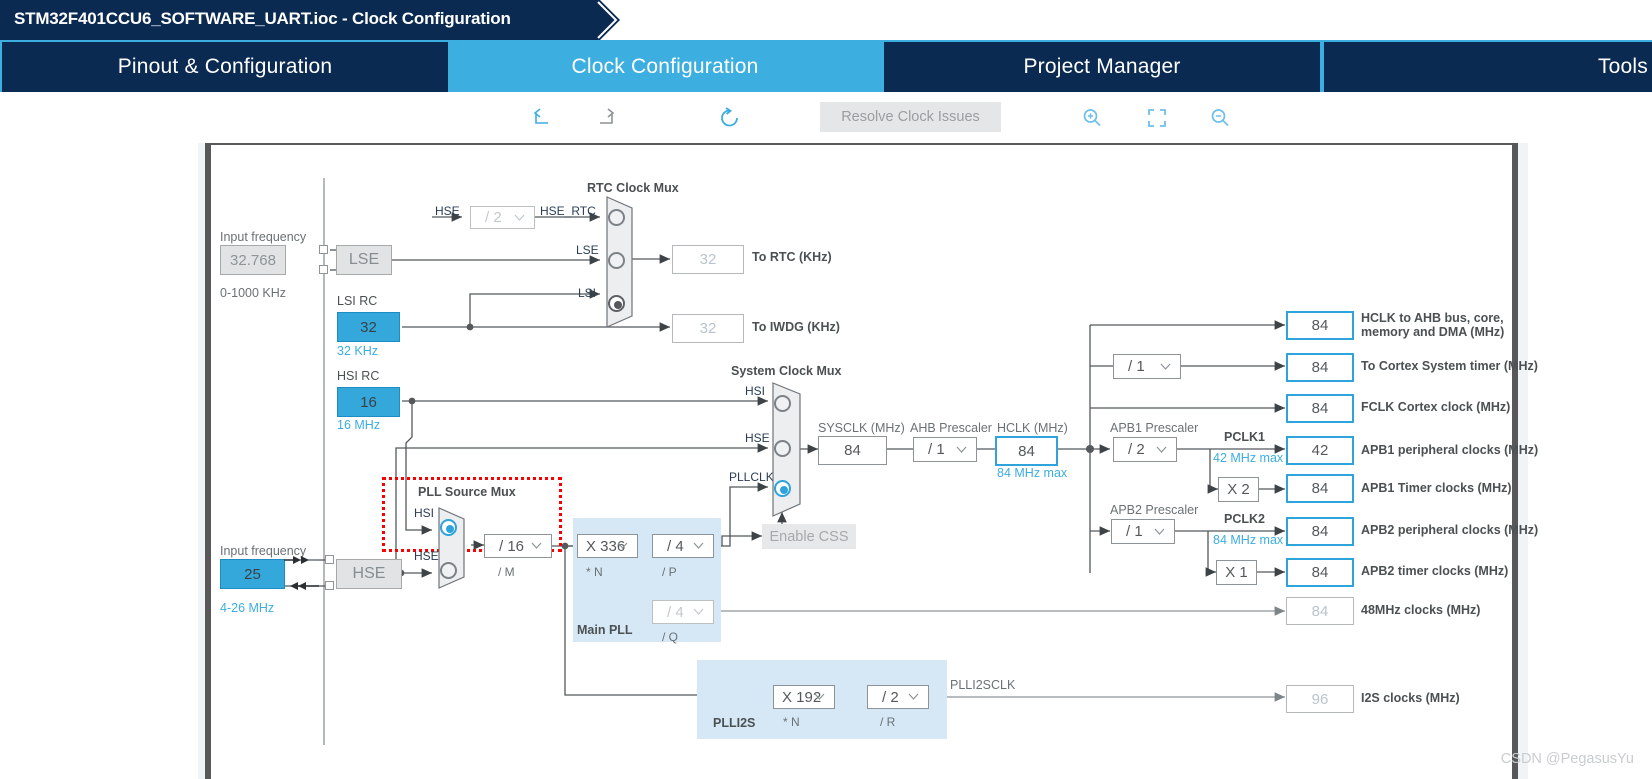 The height and width of the screenshot is (779, 1652). Describe the element at coordinates (493, 217) in the screenshot. I see `rtc-hse-divider-value: / 2` at that location.